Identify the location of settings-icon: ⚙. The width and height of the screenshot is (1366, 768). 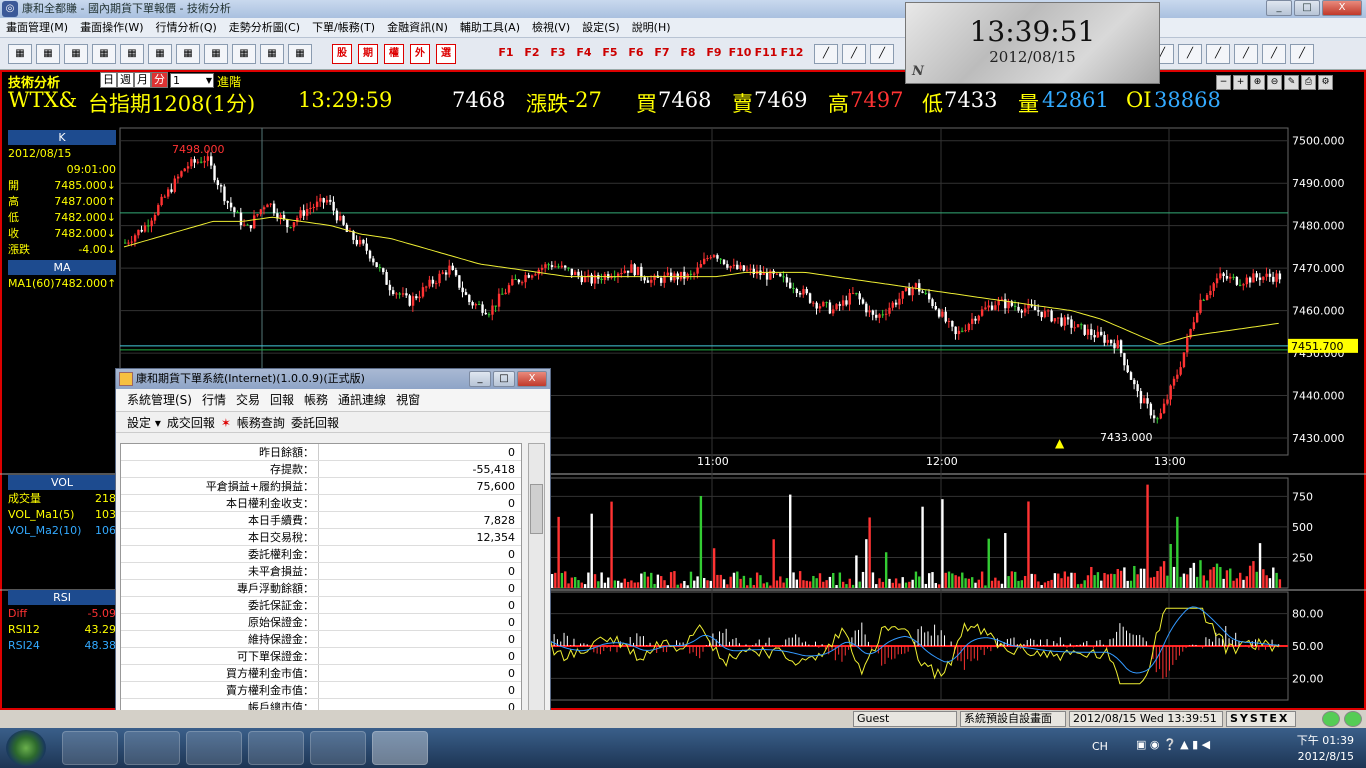
(1325, 82).